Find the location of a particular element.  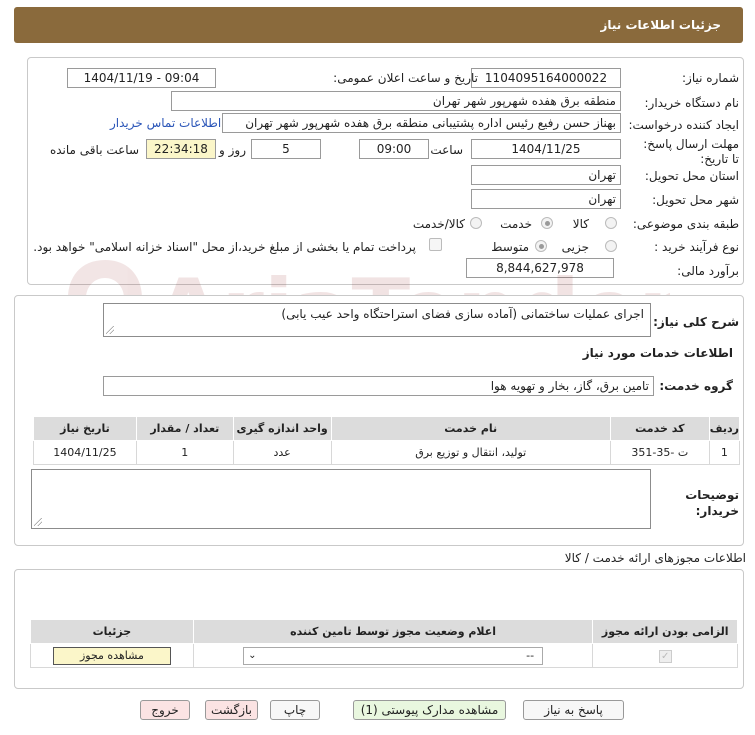

cell-row: 1 is located at coordinates (724, 452).